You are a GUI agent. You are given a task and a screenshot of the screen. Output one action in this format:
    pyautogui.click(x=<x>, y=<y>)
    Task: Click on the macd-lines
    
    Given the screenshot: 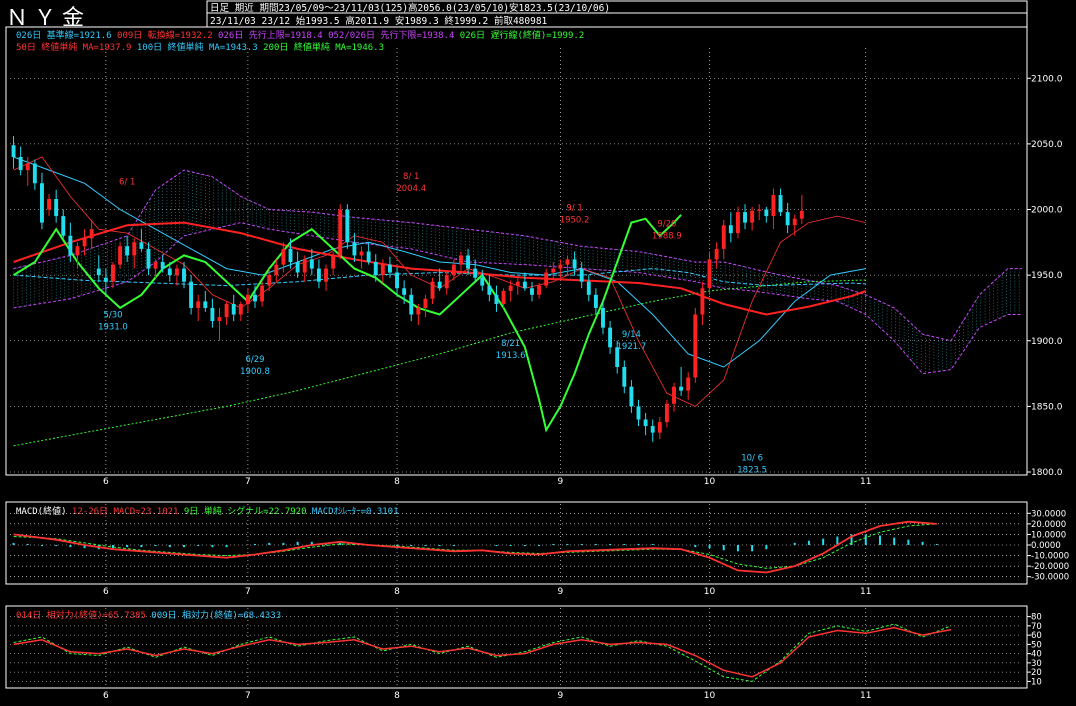 What is the action you would take?
    pyautogui.click(x=475, y=547)
    